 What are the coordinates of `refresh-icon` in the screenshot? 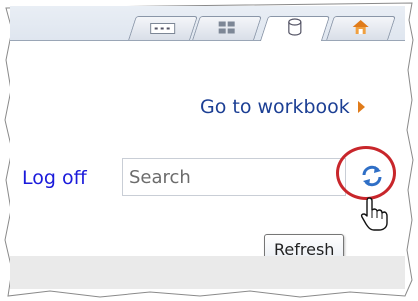 It's located at (372, 176).